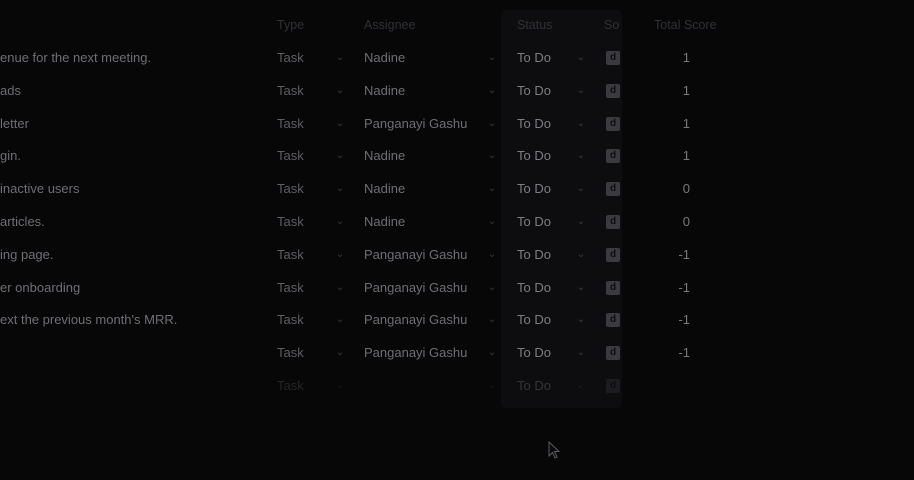 The height and width of the screenshot is (480, 914). I want to click on task-name: articles., so click(134, 222).